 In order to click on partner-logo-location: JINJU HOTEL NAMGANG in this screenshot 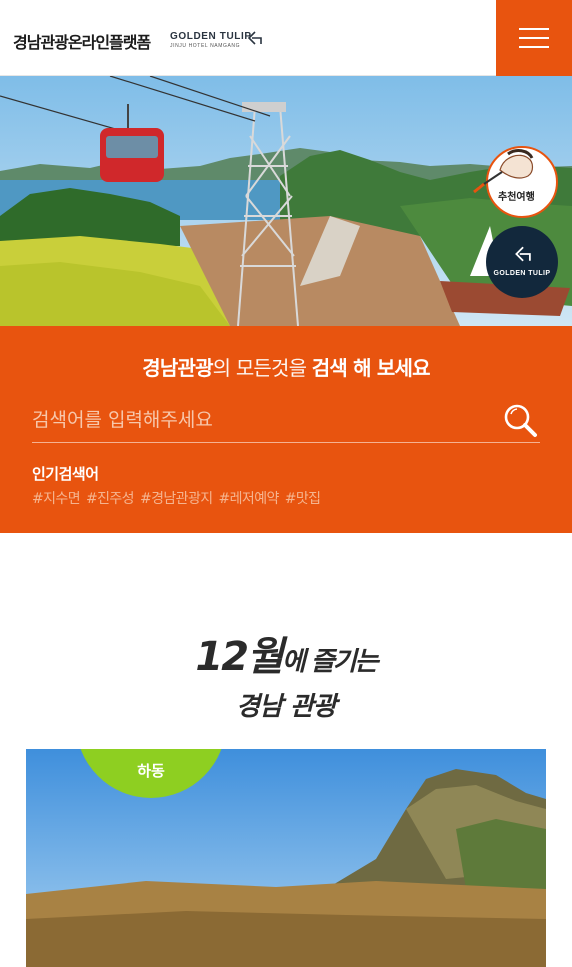, I will do `click(205, 46)`.